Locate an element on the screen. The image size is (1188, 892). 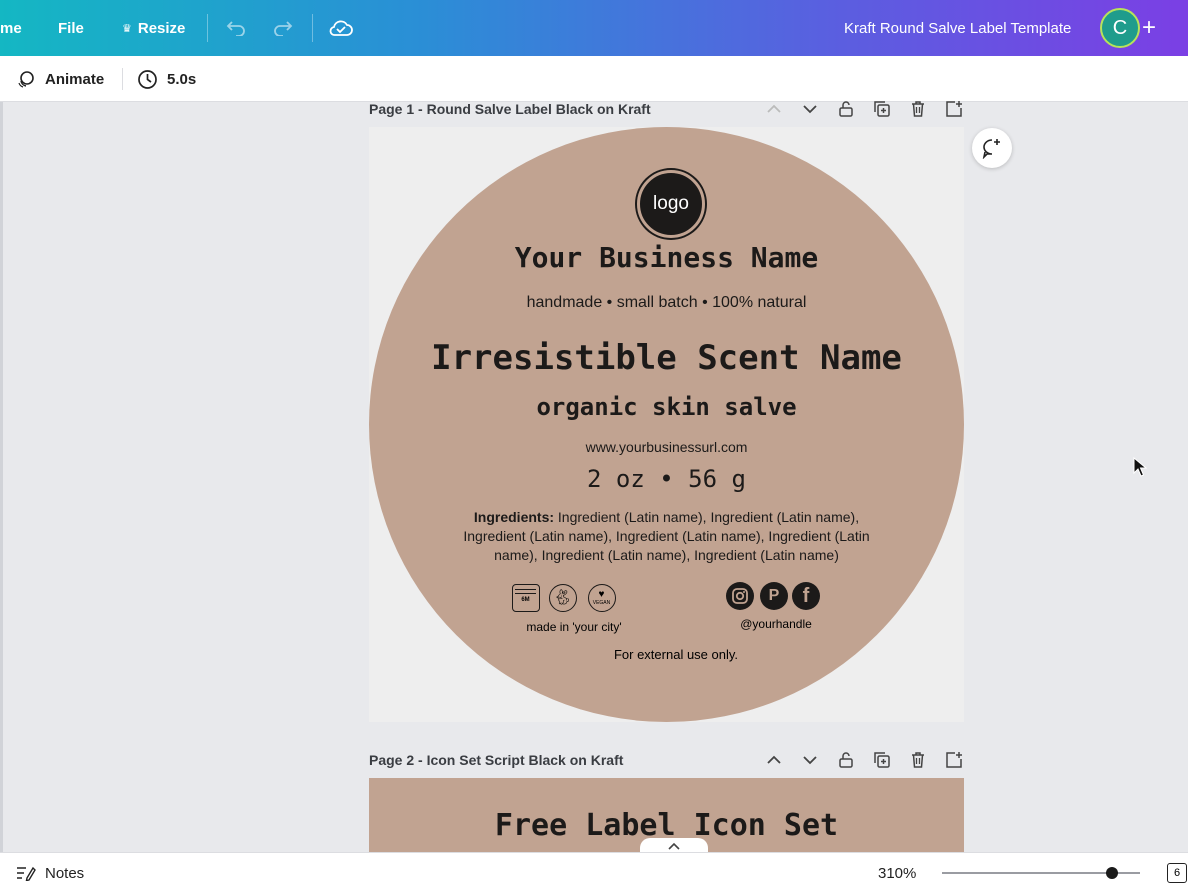
resize-button: ♛ Resize is located at coordinates (153, 28).